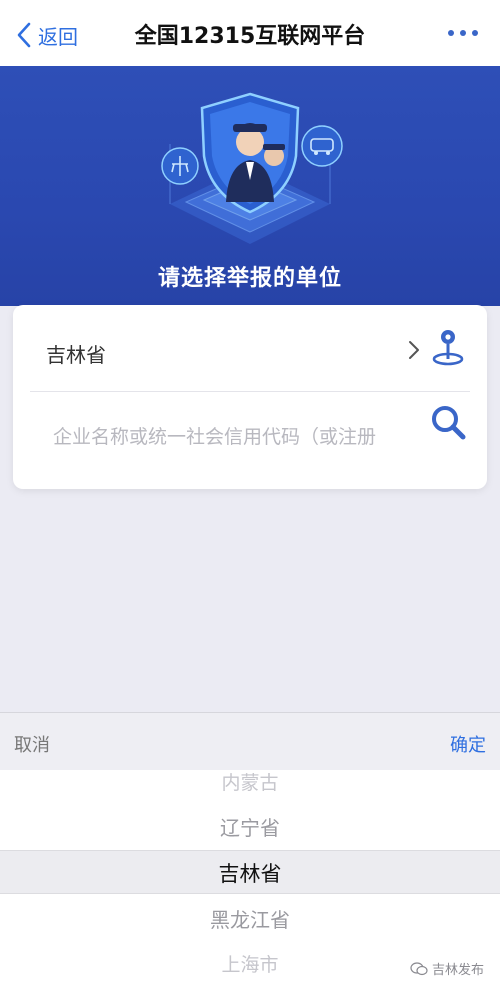 This screenshot has width=500, height=992. I want to click on chevron-right-icon, so click(414, 350).